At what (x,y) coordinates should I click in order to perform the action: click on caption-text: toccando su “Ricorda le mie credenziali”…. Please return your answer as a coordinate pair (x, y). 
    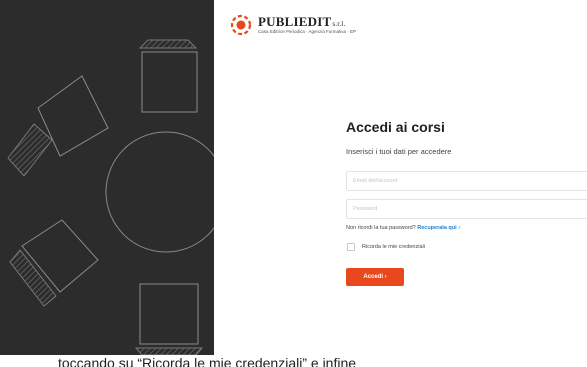
    Looking at the image, I should click on (207, 361).